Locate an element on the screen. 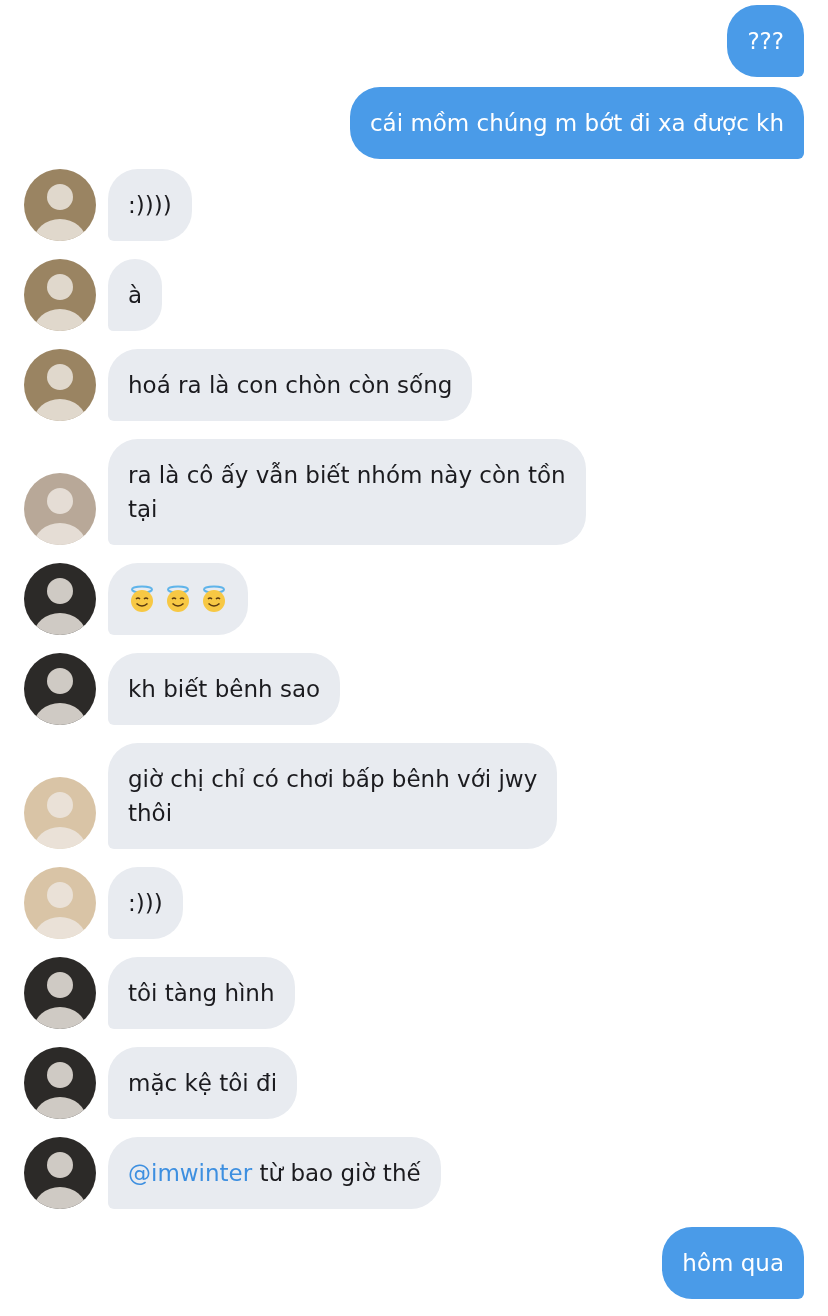  message-bubble: tôi tàng hình is located at coordinates (201, 993).